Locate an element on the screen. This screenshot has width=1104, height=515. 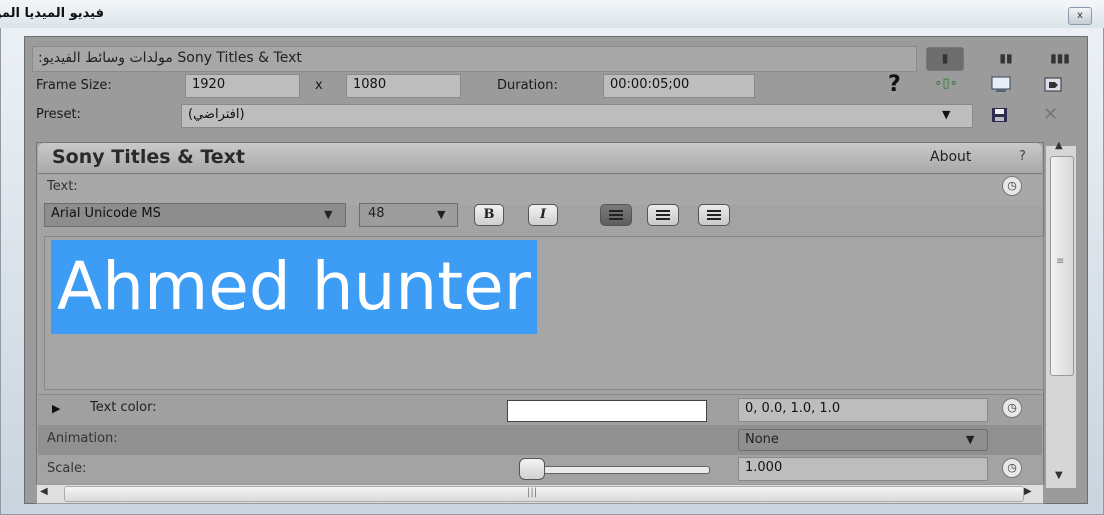
duration-label: Duration: is located at coordinates (527, 85).